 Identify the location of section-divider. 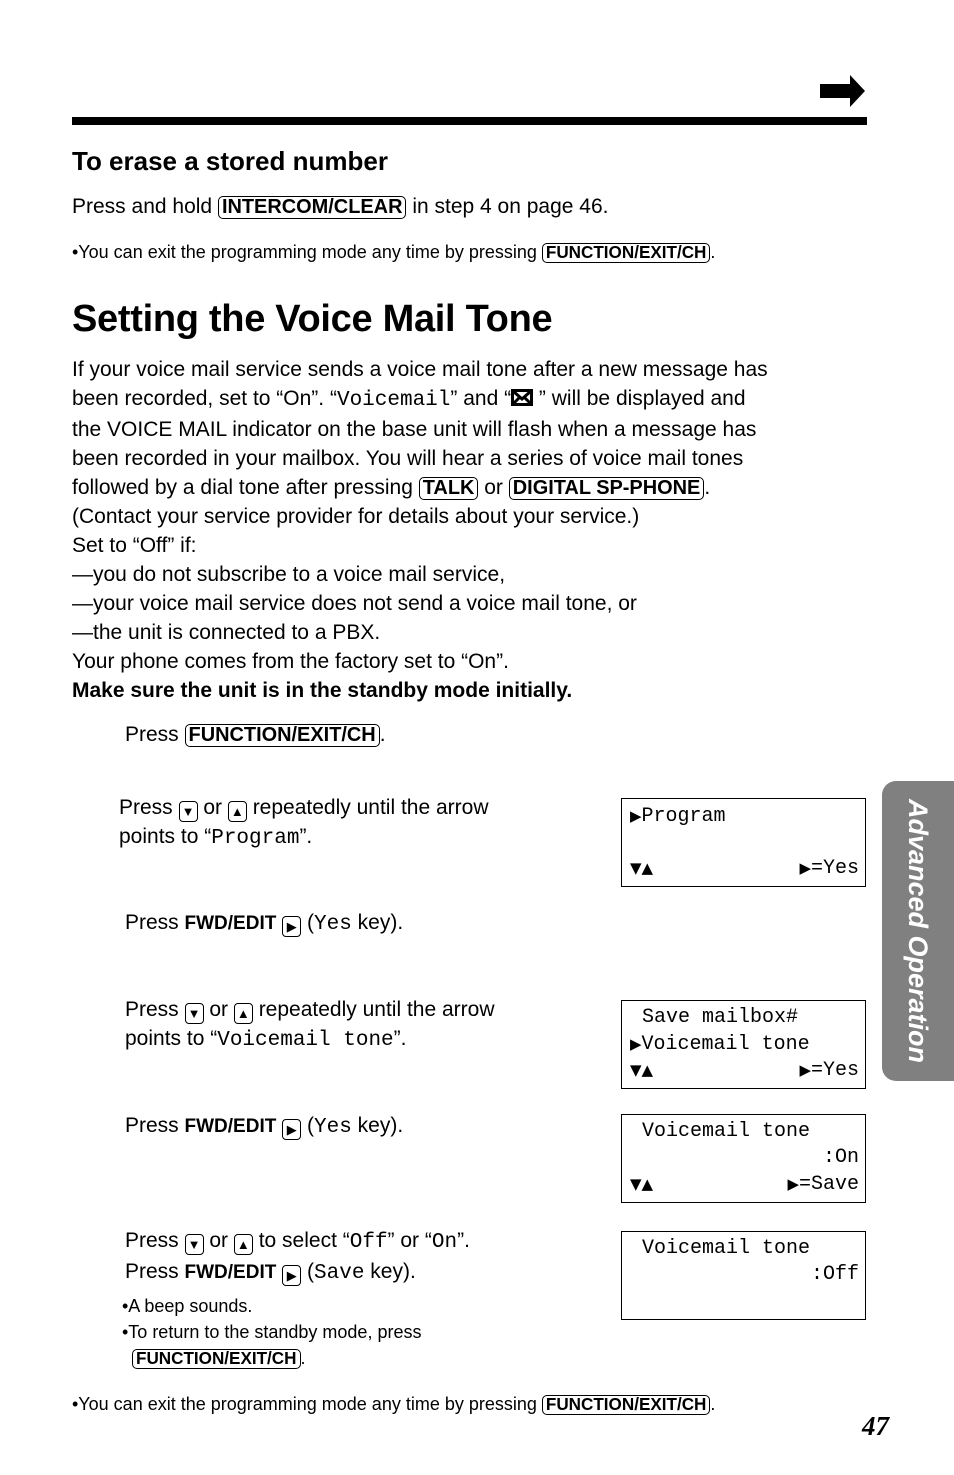
(469, 121).